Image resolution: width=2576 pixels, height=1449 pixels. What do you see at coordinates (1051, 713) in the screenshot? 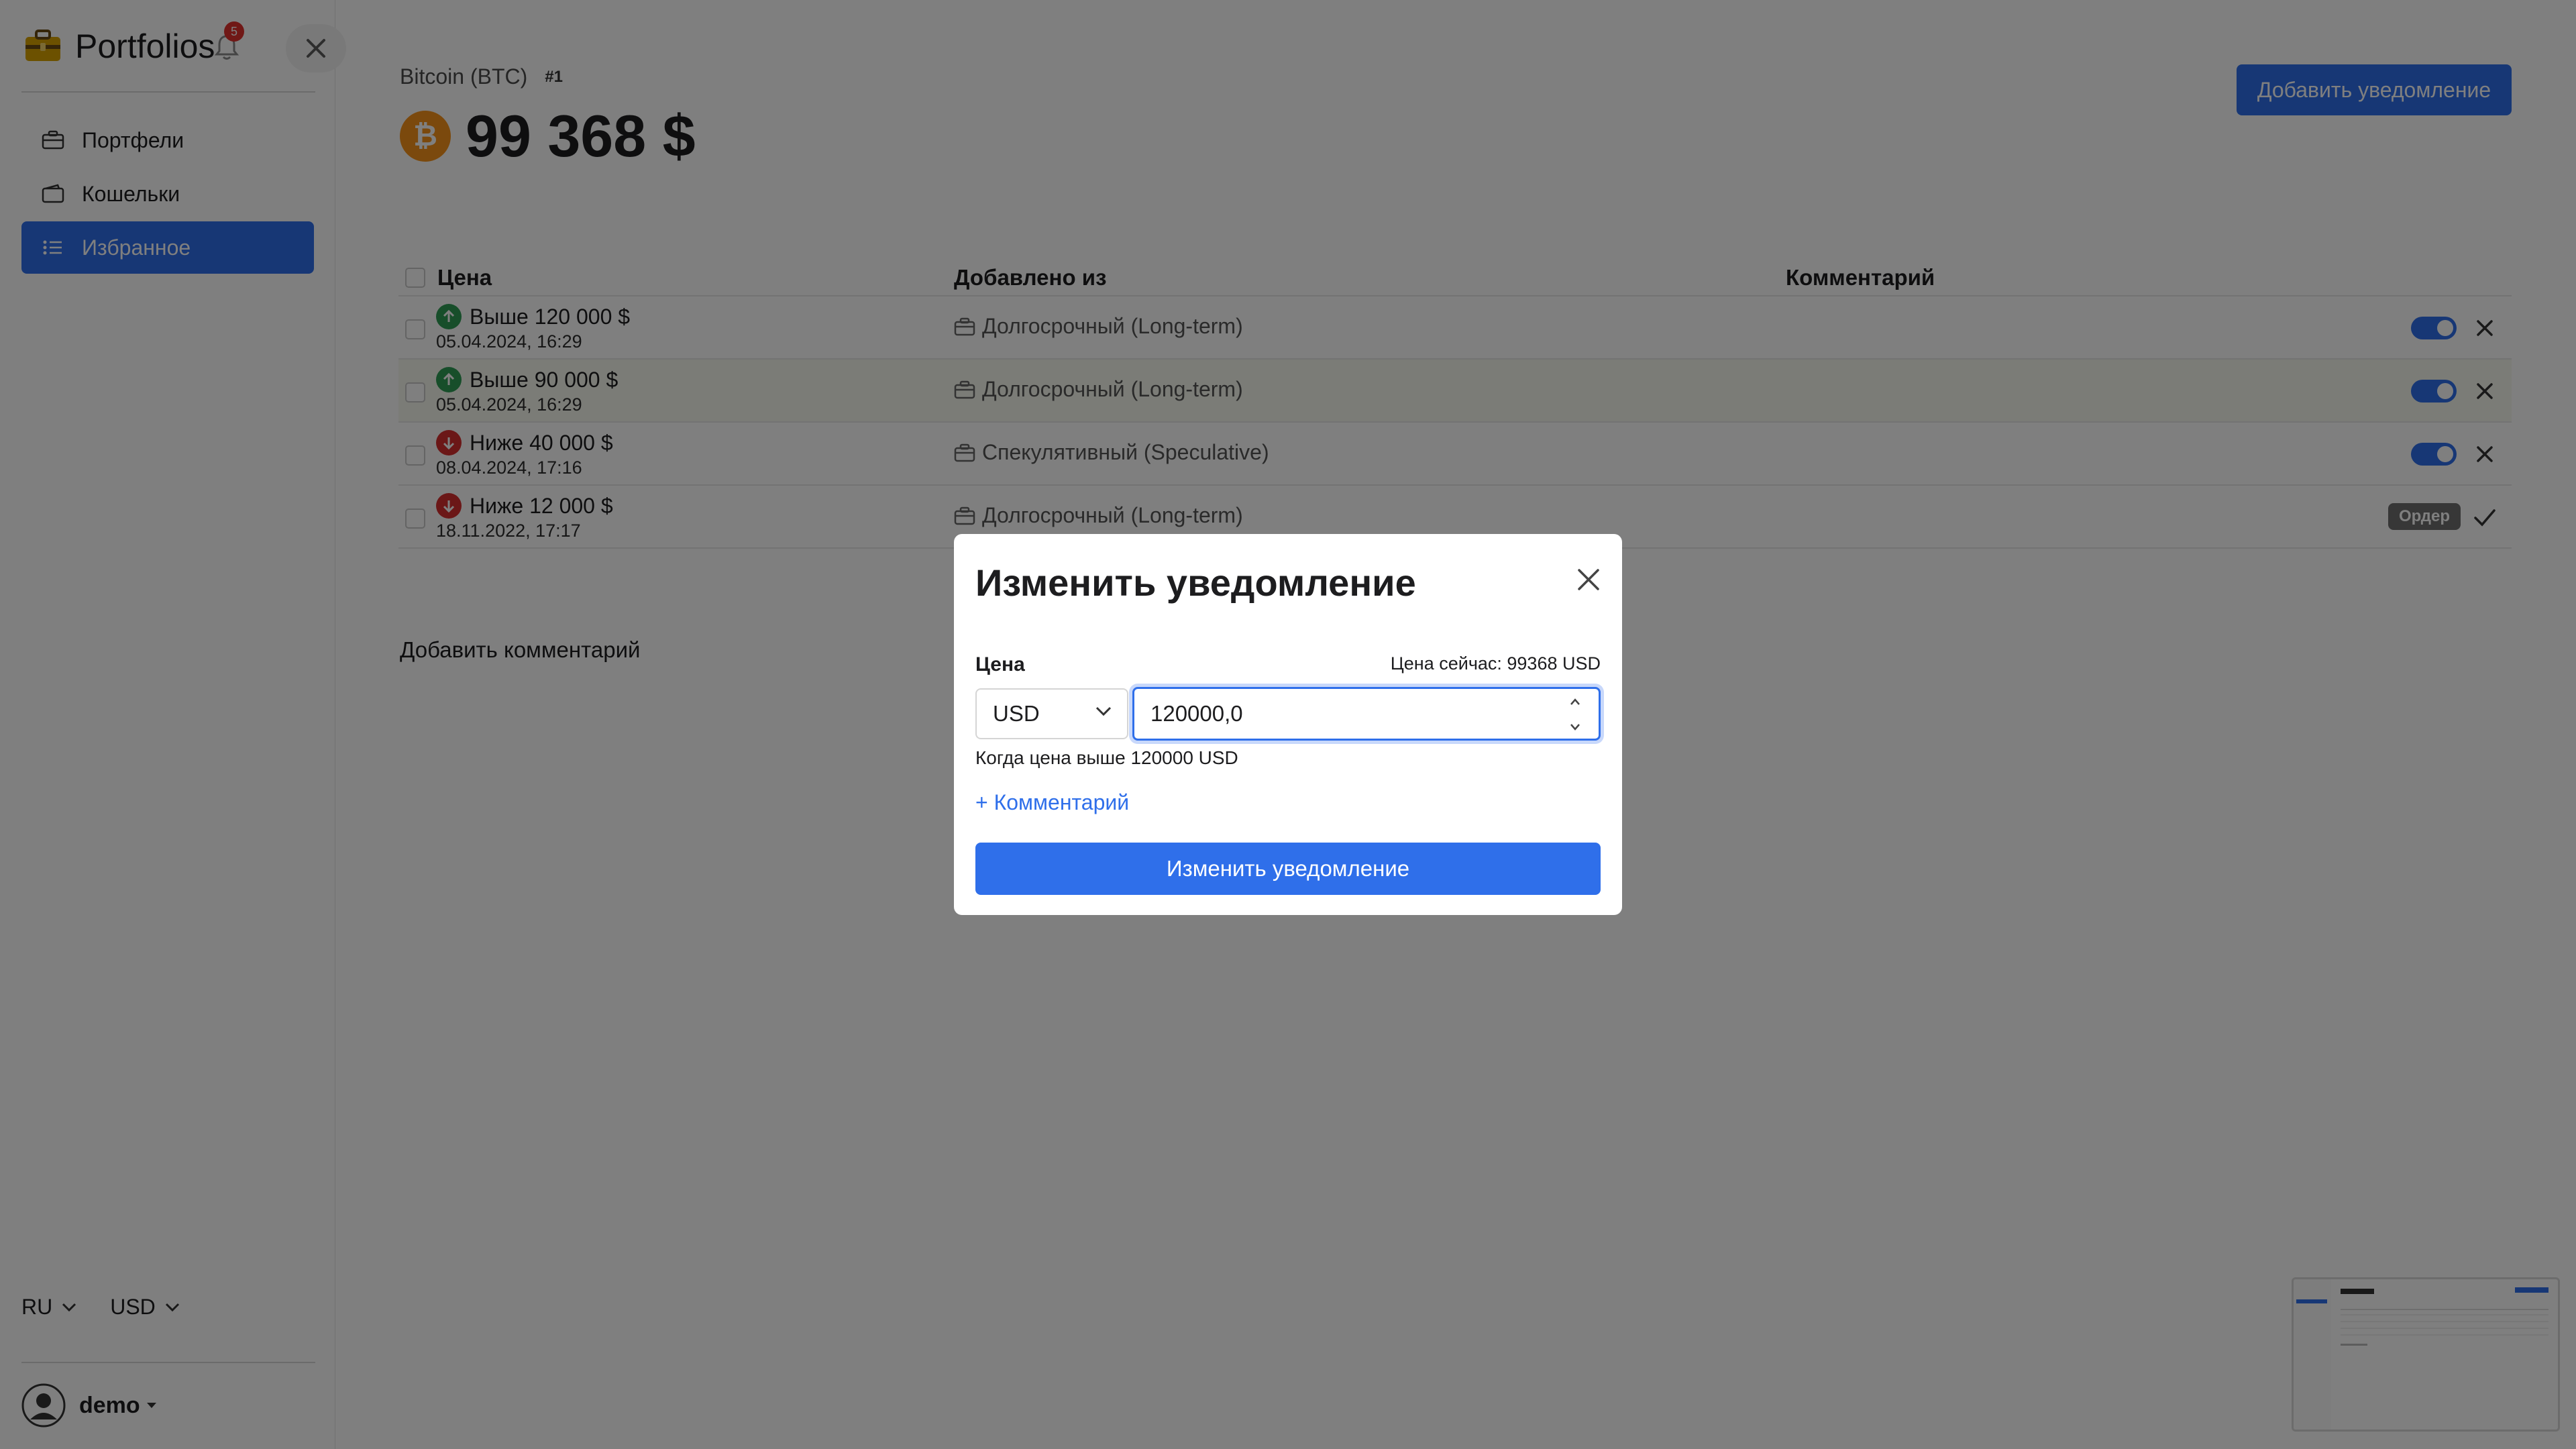
I see `modal-currency-select: USD` at bounding box center [1051, 713].